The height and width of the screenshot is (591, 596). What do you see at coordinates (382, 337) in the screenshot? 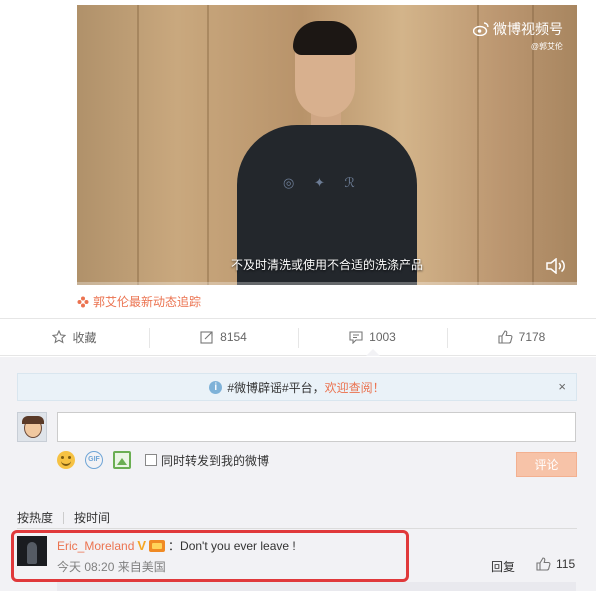
I see `comment-count: 1003` at bounding box center [382, 337].